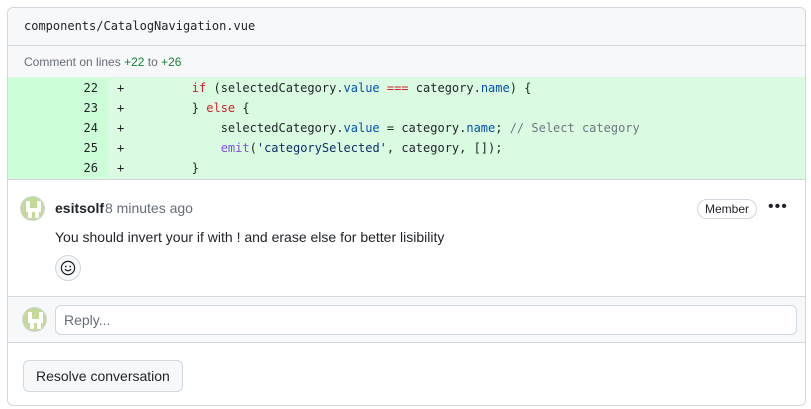  Describe the element at coordinates (90, 128) in the screenshot. I see `line-number: 24` at that location.